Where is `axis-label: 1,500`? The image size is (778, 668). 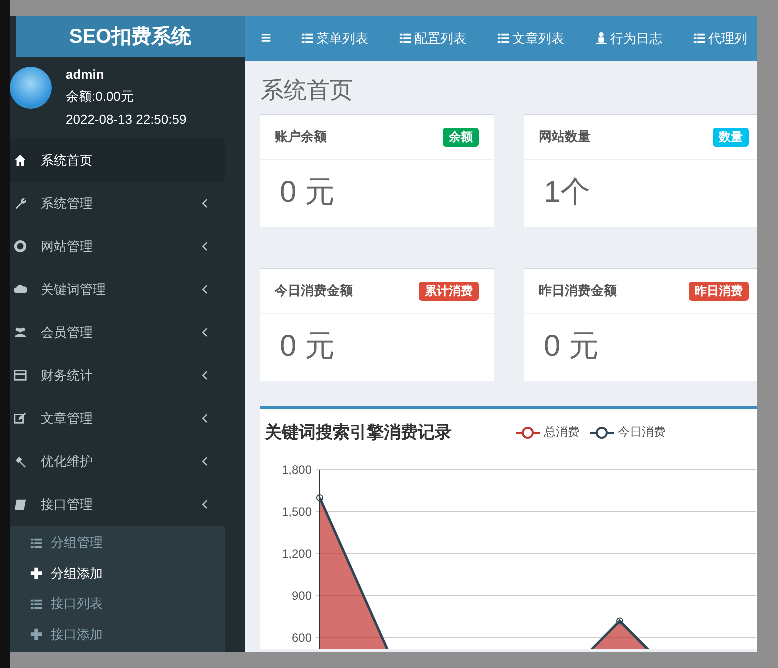
axis-label: 1,500 is located at coordinates (297, 512).